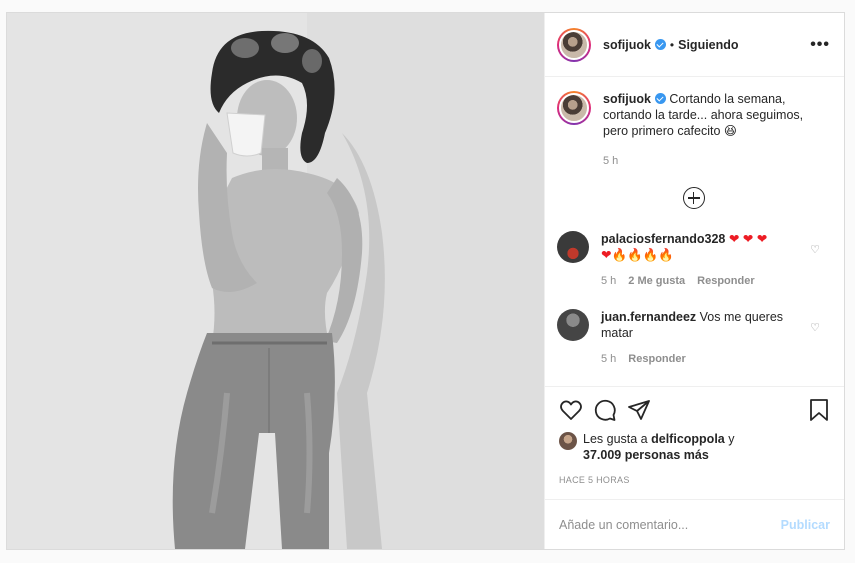 The height and width of the screenshot is (563, 855). I want to click on follow-status-button: Siguiendo, so click(708, 45).